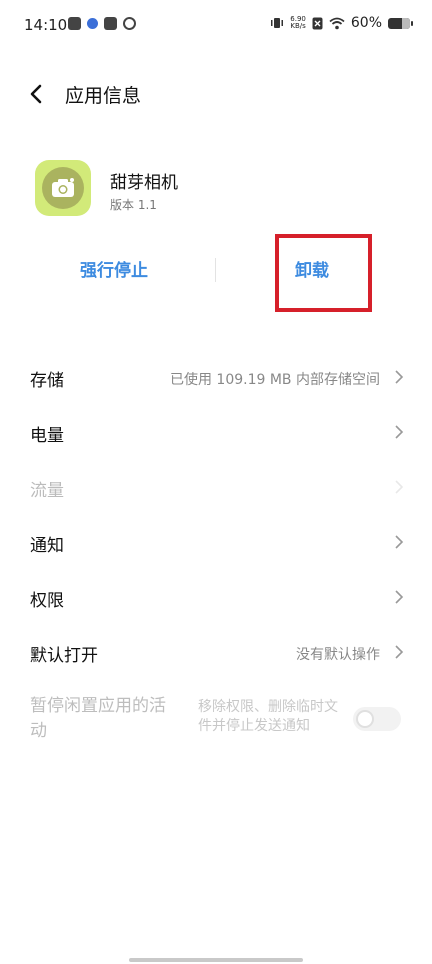 The image size is (432, 964). What do you see at coordinates (110, 23) in the screenshot?
I see `app-notification-icon` at bounding box center [110, 23].